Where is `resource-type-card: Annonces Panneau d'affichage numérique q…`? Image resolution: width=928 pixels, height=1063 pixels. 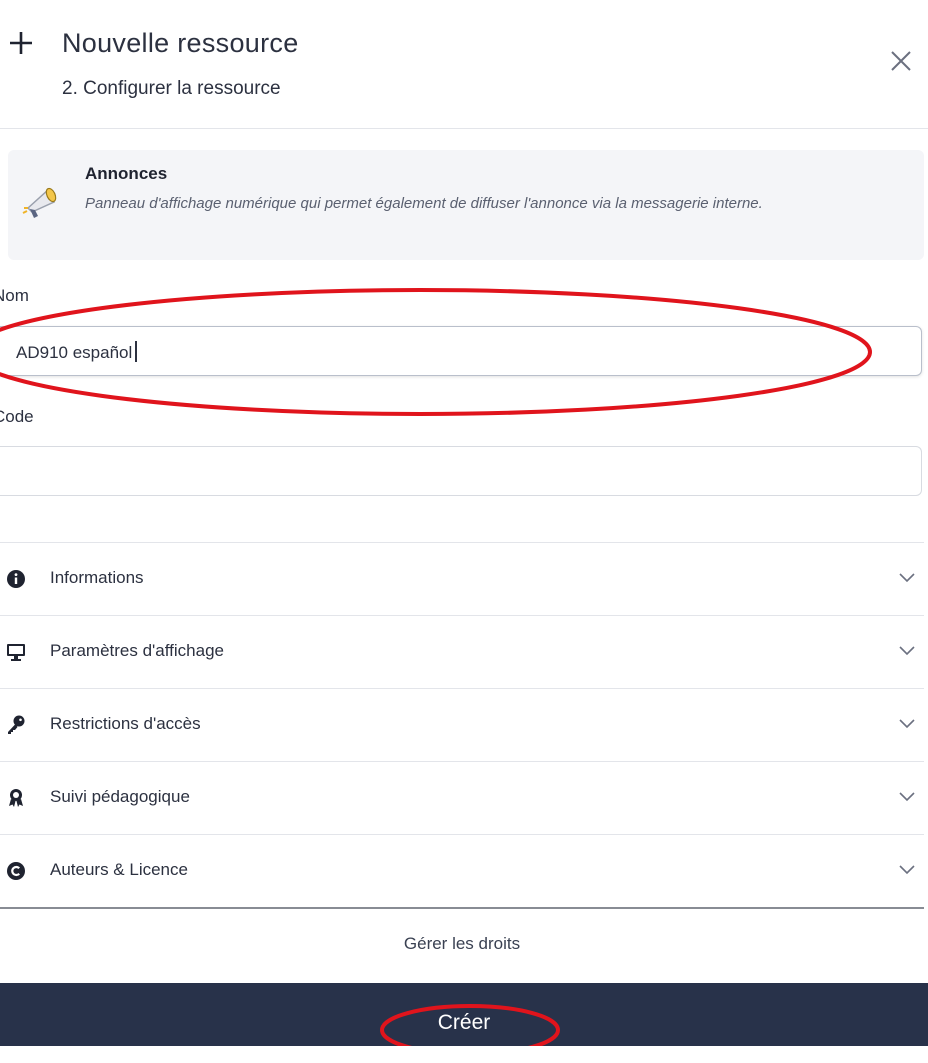
resource-type-card: Annonces Panneau d'affichage numérique q… is located at coordinates (466, 205).